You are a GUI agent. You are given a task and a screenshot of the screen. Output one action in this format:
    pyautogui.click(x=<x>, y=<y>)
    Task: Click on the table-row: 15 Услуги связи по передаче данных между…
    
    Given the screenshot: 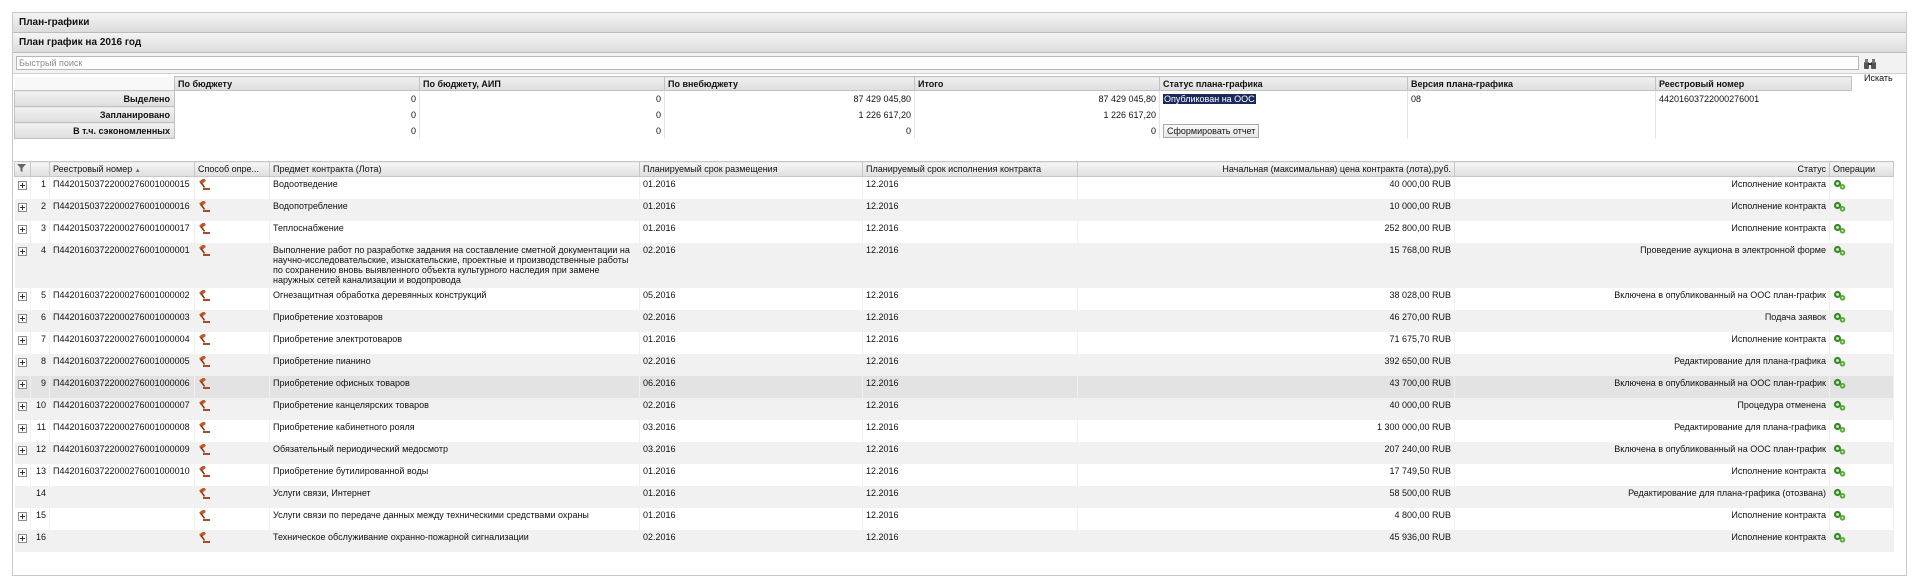 What is the action you would take?
    pyautogui.click(x=954, y=518)
    